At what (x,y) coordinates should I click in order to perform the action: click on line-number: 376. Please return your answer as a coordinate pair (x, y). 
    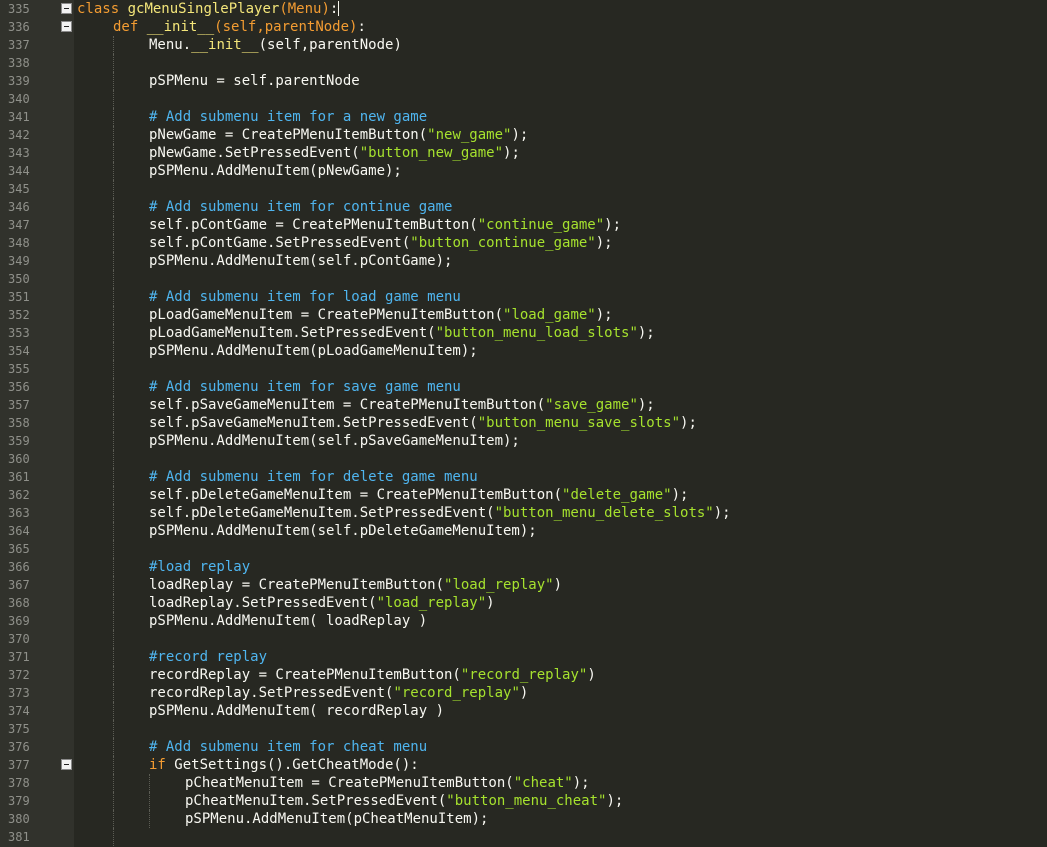
    Looking at the image, I should click on (19, 747).